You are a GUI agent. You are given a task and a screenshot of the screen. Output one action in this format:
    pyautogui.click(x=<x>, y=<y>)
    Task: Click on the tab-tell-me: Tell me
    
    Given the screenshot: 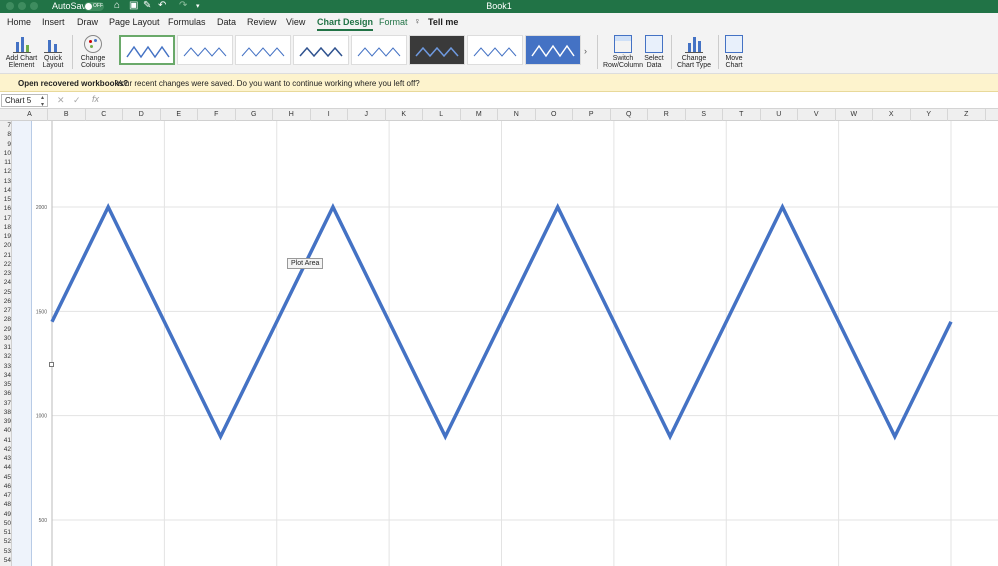 What is the action you would take?
    pyautogui.click(x=443, y=22)
    